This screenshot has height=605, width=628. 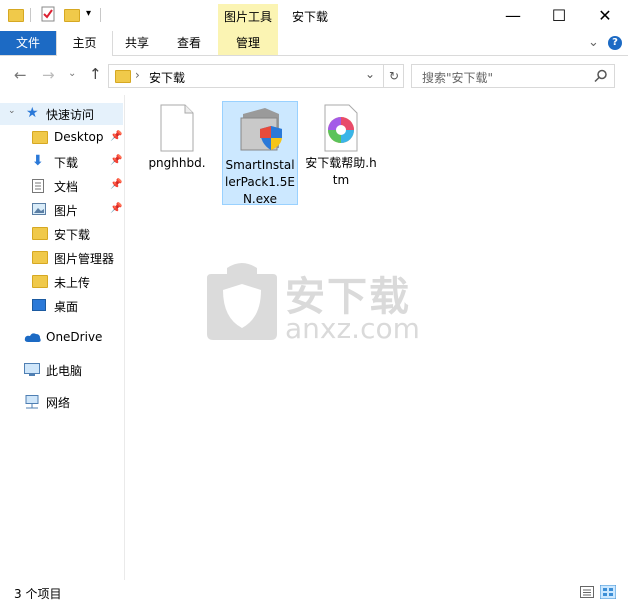 I want to click on sidebar-item-documents: 文档 📌, so click(x=61, y=186).